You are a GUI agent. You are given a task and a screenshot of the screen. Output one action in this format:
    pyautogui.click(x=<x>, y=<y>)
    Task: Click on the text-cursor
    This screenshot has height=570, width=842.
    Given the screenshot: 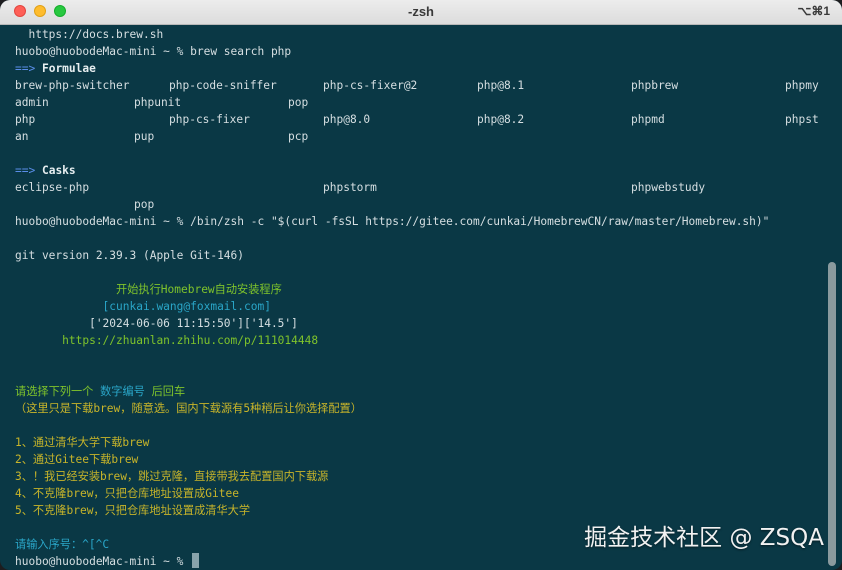 What is the action you would take?
    pyautogui.click(x=196, y=560)
    